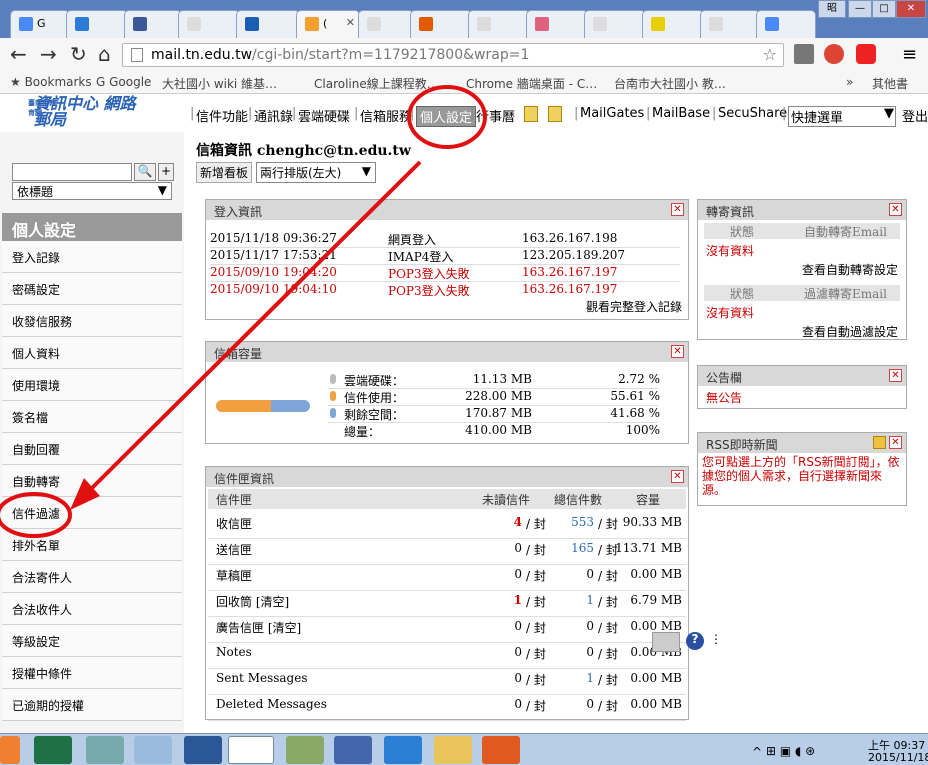 This screenshot has width=928, height=765. Describe the element at coordinates (251, 750) in the screenshot. I see `chrome-icon` at that location.